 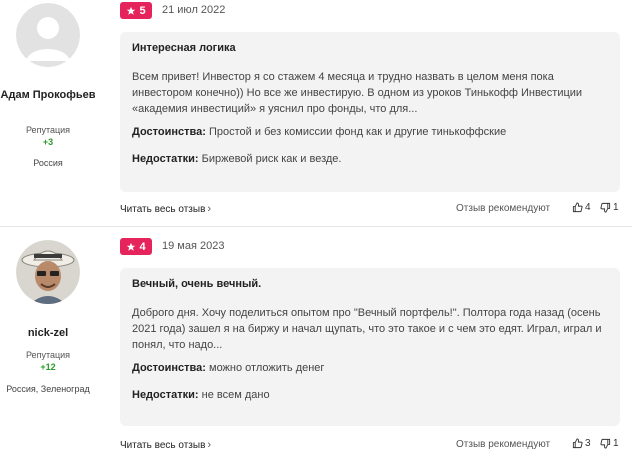 I want to click on user-photo-avatar, so click(x=48, y=272).